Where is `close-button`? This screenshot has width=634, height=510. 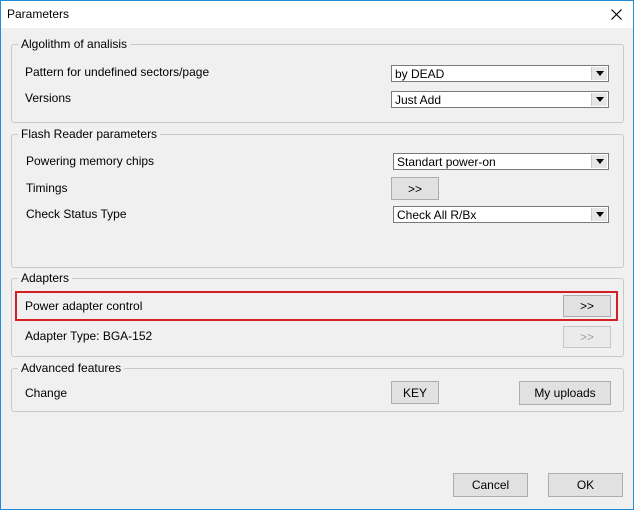 close-button is located at coordinates (616, 14).